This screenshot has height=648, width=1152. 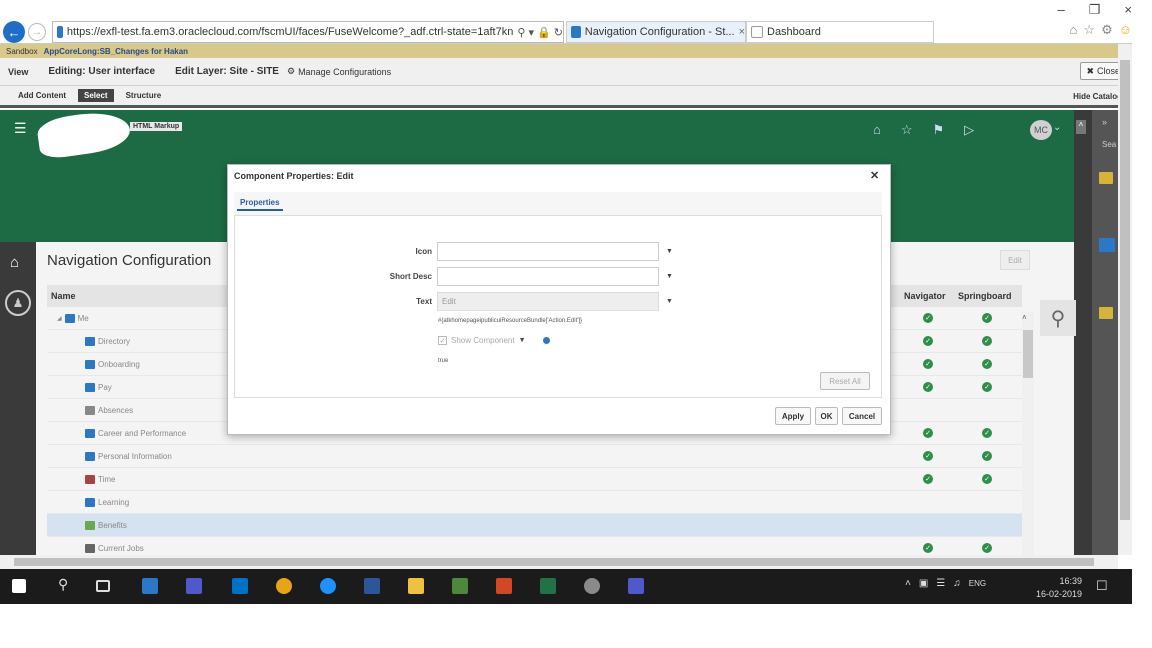 I want to click on icon-field, so click(x=548, y=251).